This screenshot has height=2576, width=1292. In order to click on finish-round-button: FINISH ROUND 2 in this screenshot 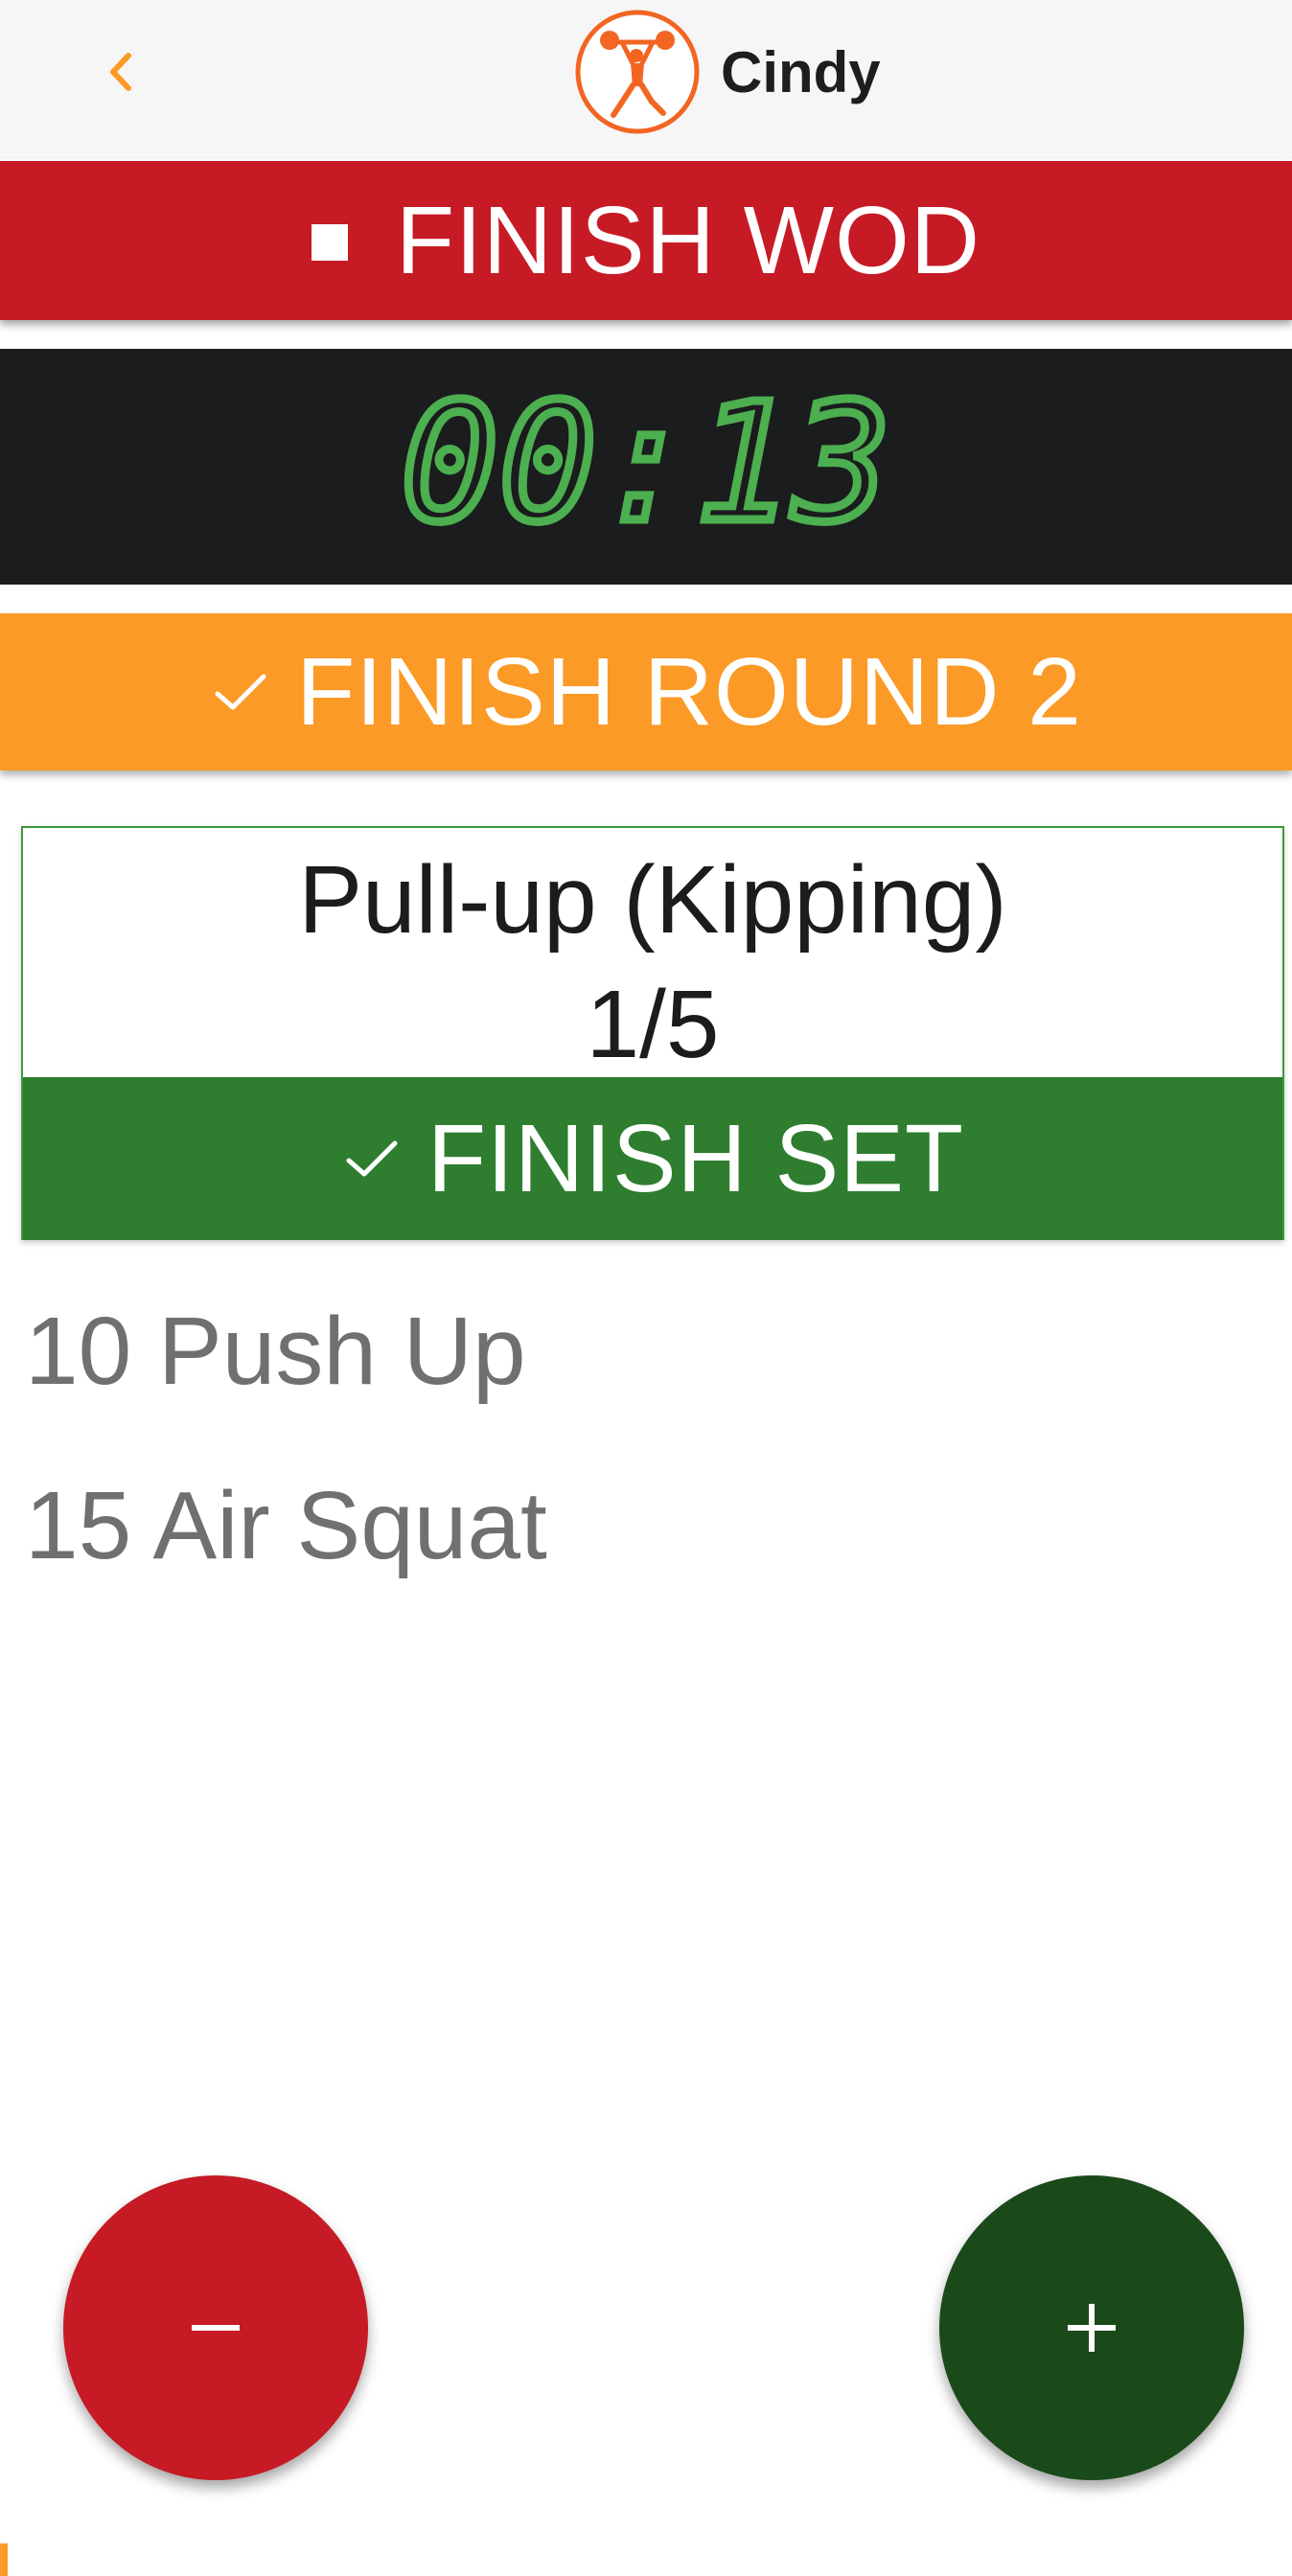, I will do `click(646, 691)`.